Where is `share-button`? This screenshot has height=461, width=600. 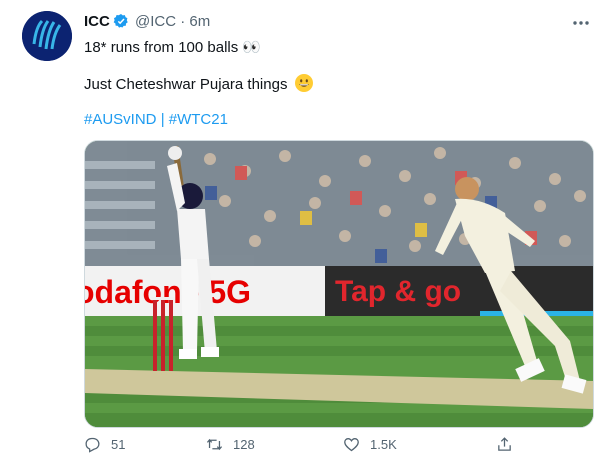
share-button is located at coordinates (504, 444).